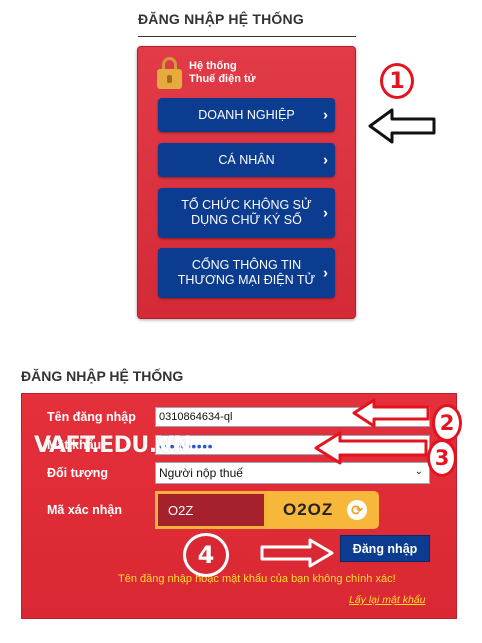 Image resolution: width=482 pixels, height=643 pixels. I want to click on system-label-line2: Thuế điện tử, so click(222, 79).